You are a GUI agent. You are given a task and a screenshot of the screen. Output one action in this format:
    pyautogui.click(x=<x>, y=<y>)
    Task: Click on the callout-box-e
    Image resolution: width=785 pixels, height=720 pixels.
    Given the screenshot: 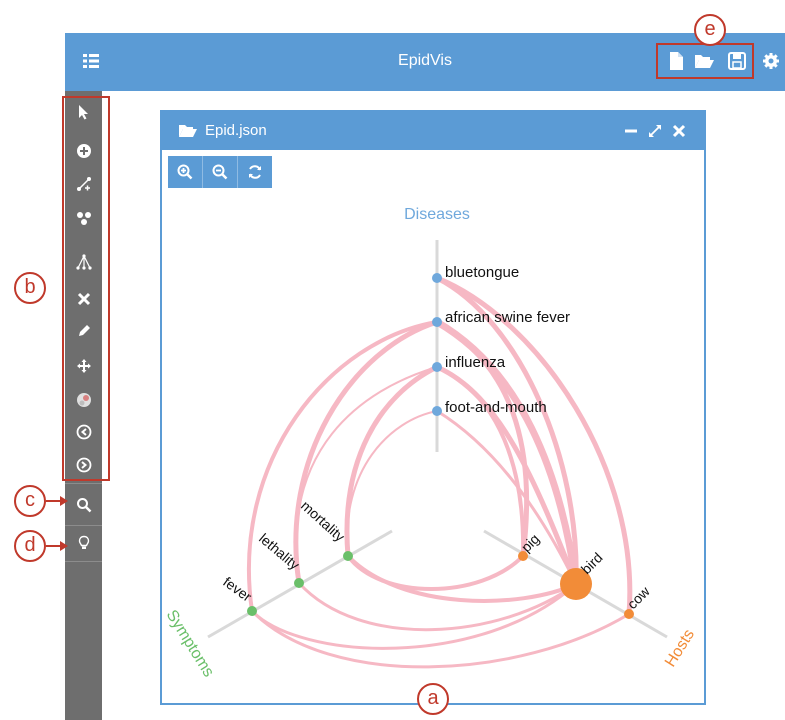 What is the action you would take?
    pyautogui.click(x=705, y=61)
    